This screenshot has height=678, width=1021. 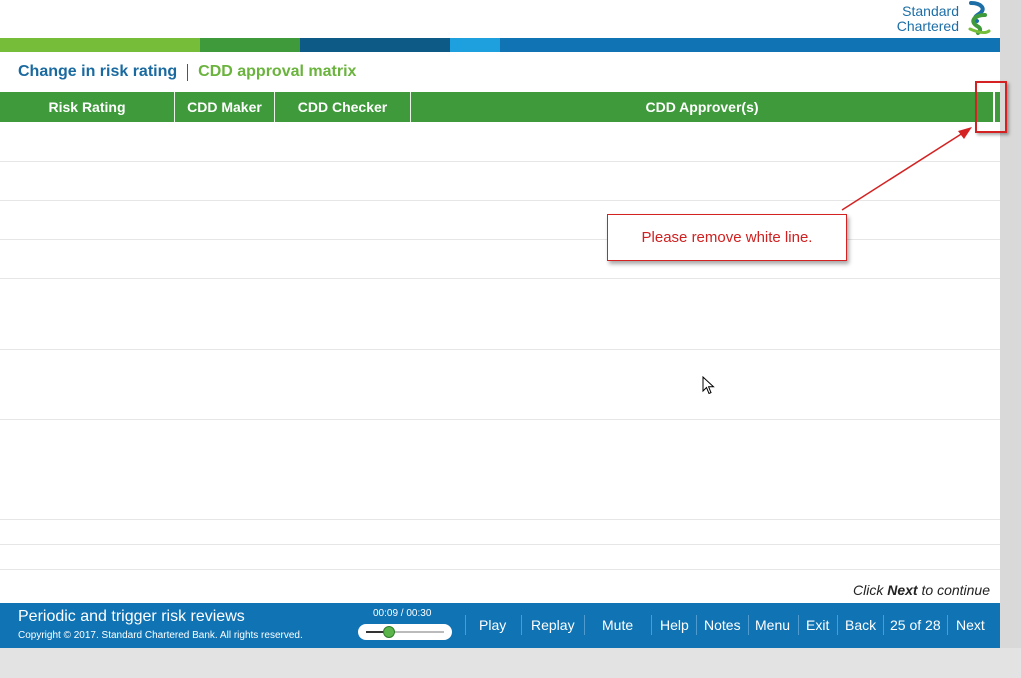 What do you see at coordinates (970, 625) in the screenshot?
I see `next-button: Next` at bounding box center [970, 625].